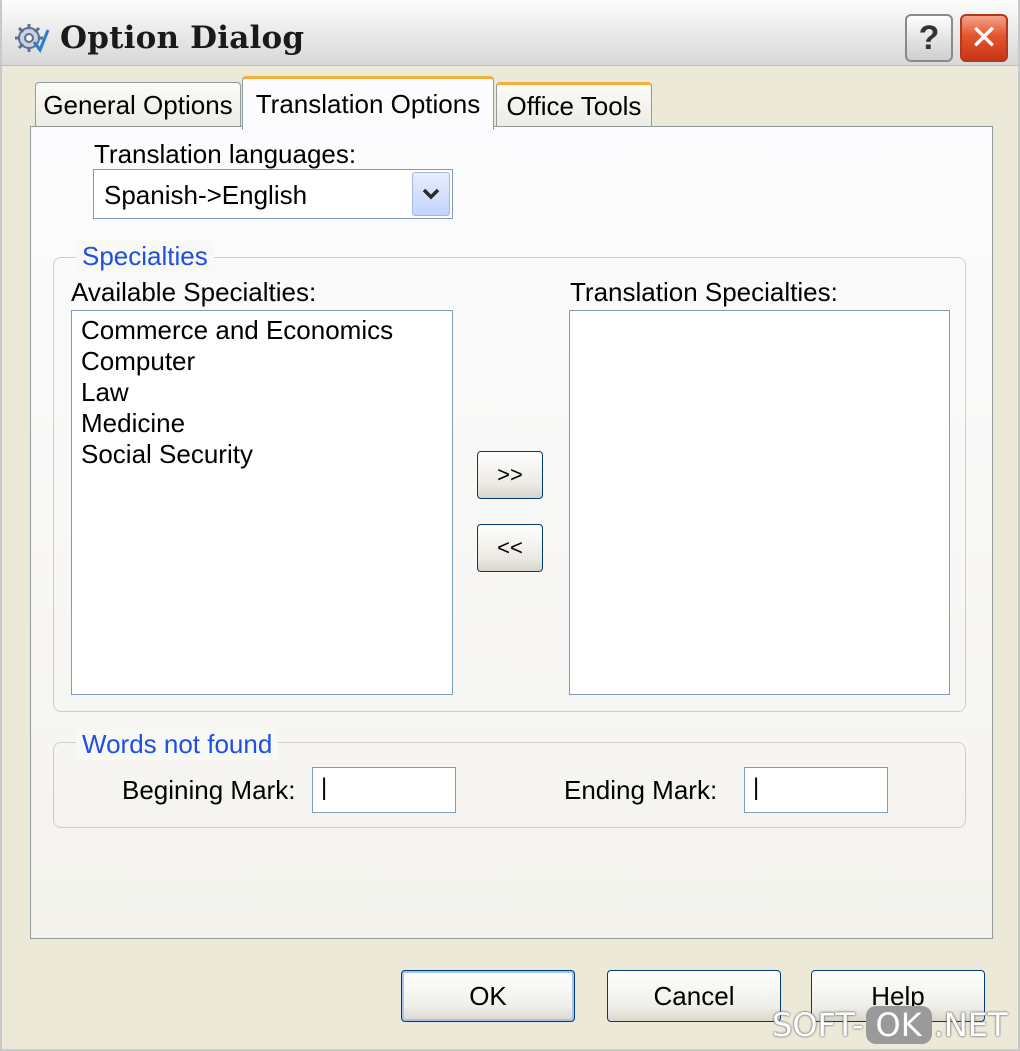 The width and height of the screenshot is (1020, 1051). I want to click on close-icon: ✕, so click(984, 38).